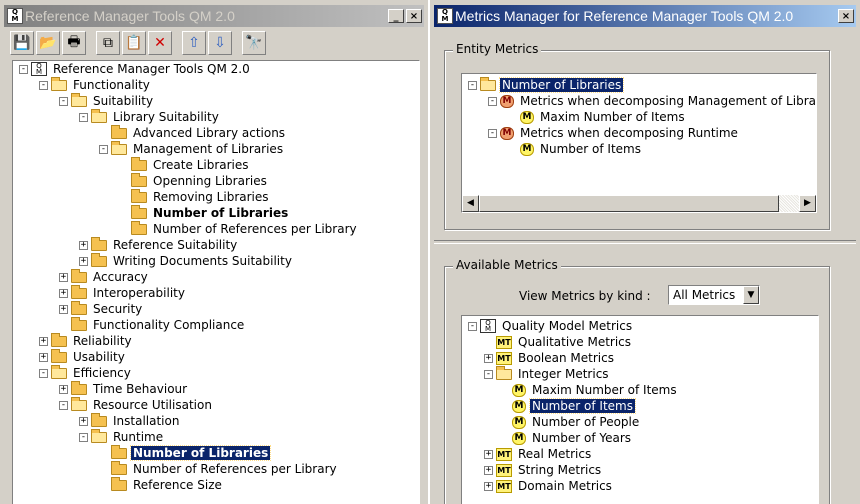 This screenshot has width=860, height=504. What do you see at coordinates (255, 229) in the screenshot?
I see `tree-item-label: Number of References per Library` at bounding box center [255, 229].